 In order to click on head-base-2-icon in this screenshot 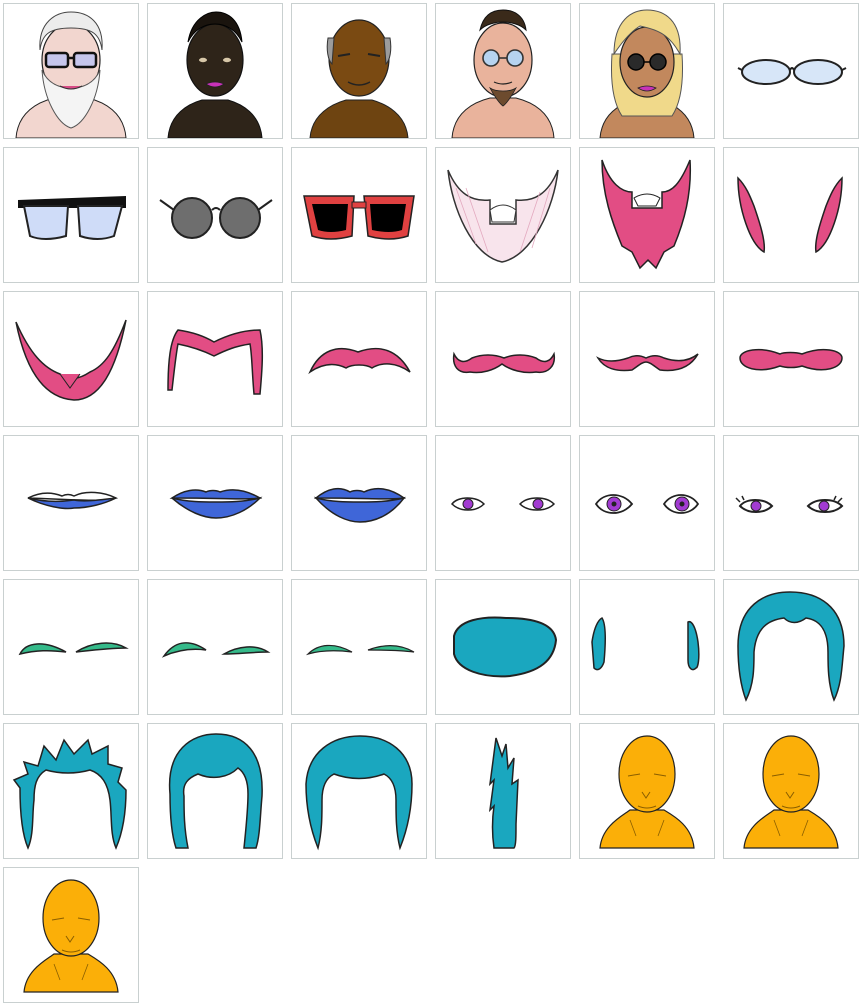, I will do `click(791, 792)`.